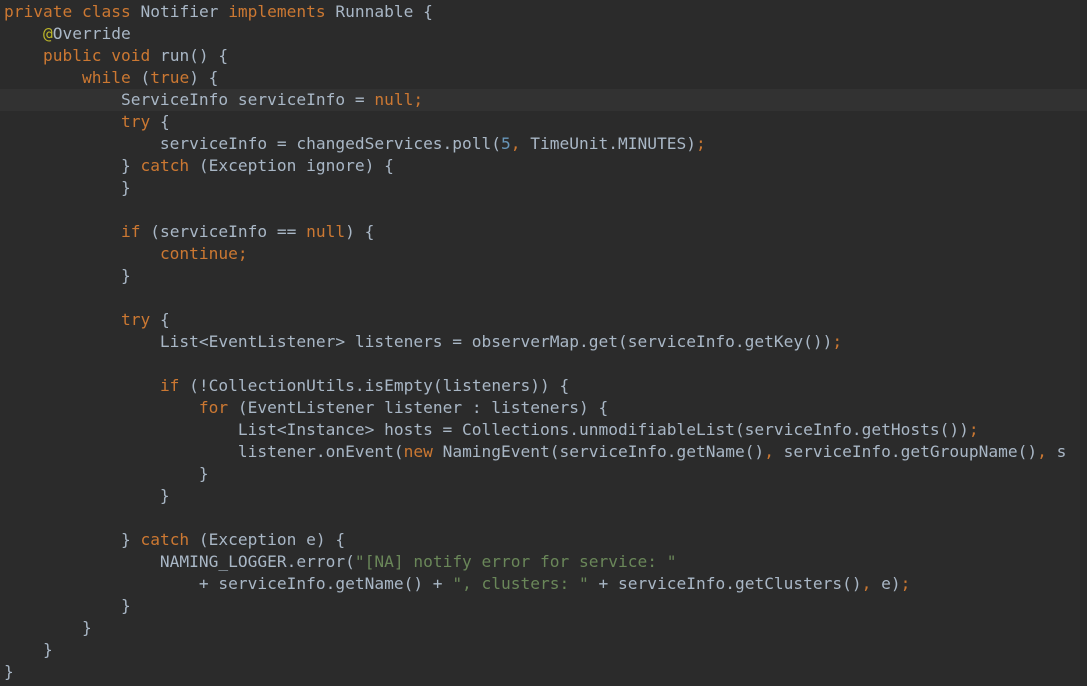  What do you see at coordinates (520, 583) in the screenshot?
I see `code-token: ", clusters: "` at bounding box center [520, 583].